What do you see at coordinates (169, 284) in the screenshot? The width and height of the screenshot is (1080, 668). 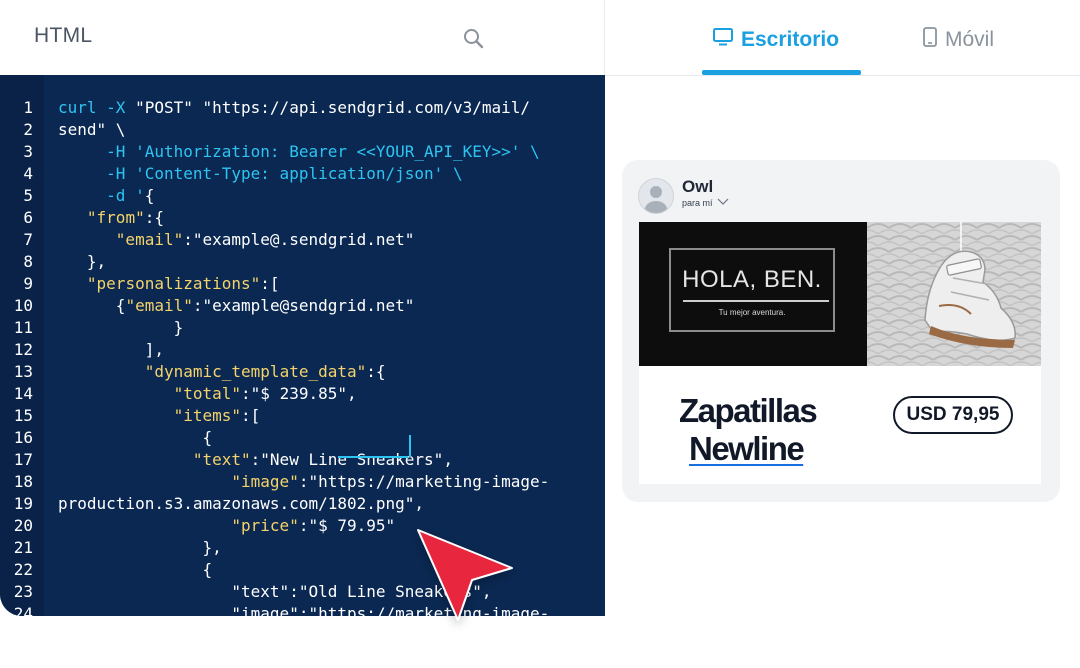 I see `code-text: "personalizations":[` at bounding box center [169, 284].